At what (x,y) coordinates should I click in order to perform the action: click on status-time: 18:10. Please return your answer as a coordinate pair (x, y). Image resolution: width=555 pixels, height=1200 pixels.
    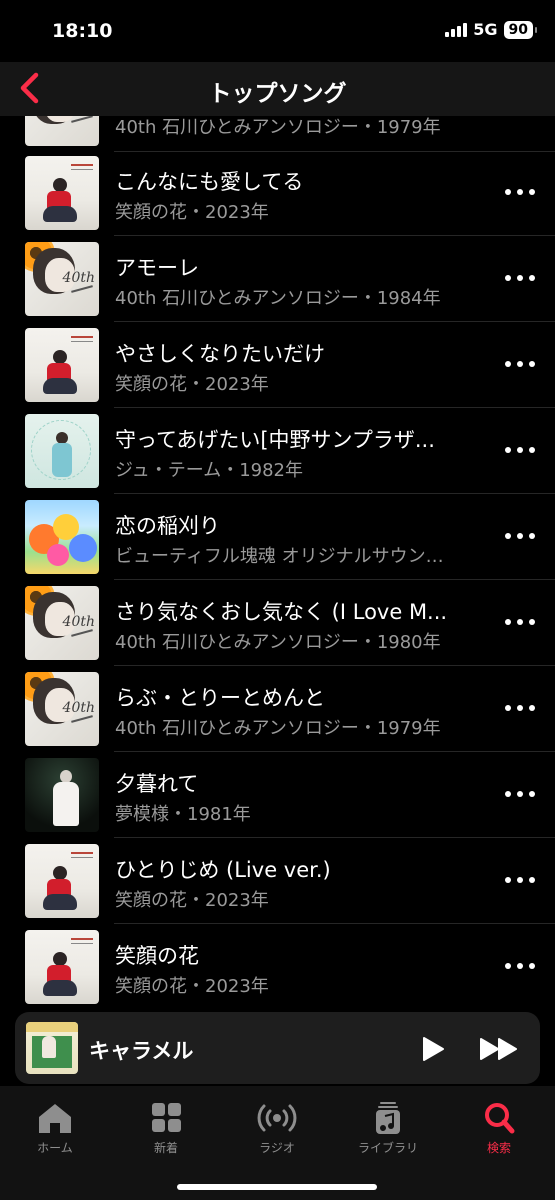
    Looking at the image, I should click on (82, 31).